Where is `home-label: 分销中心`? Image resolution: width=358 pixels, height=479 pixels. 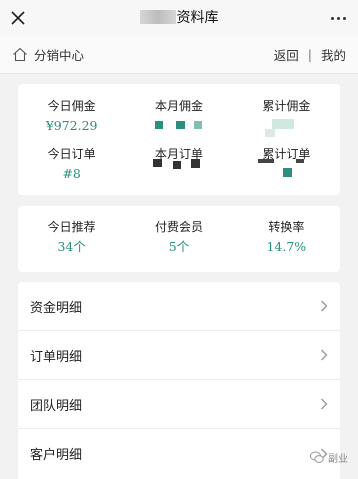 home-label: 分销中心 is located at coordinates (59, 55).